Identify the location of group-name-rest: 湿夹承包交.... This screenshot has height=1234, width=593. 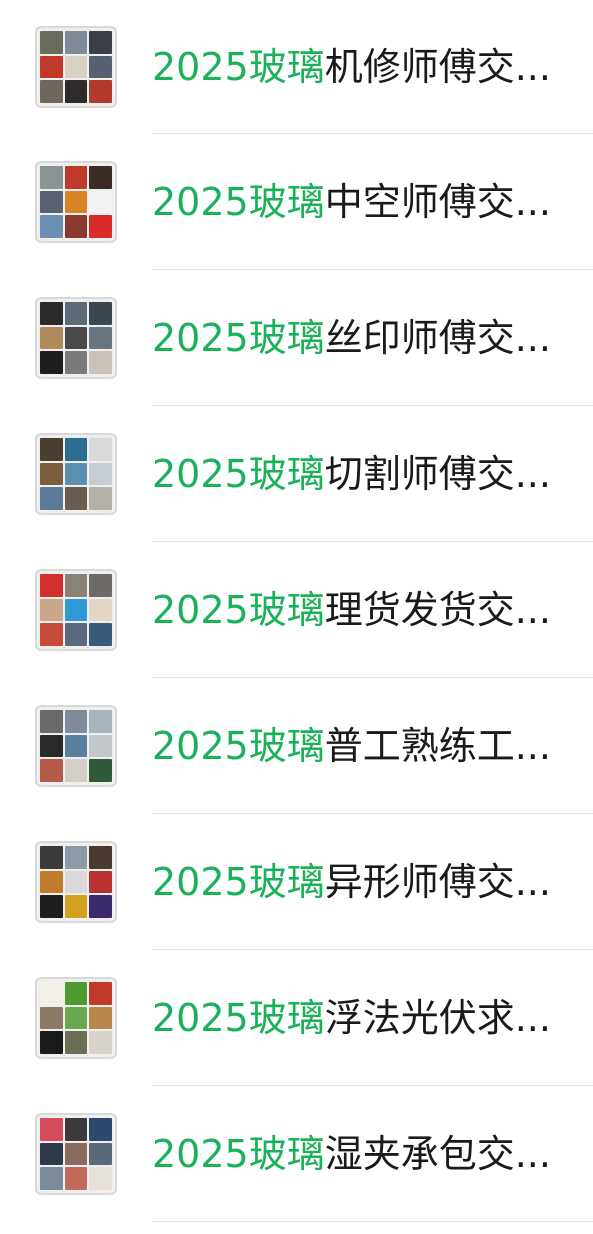
(436, 1154).